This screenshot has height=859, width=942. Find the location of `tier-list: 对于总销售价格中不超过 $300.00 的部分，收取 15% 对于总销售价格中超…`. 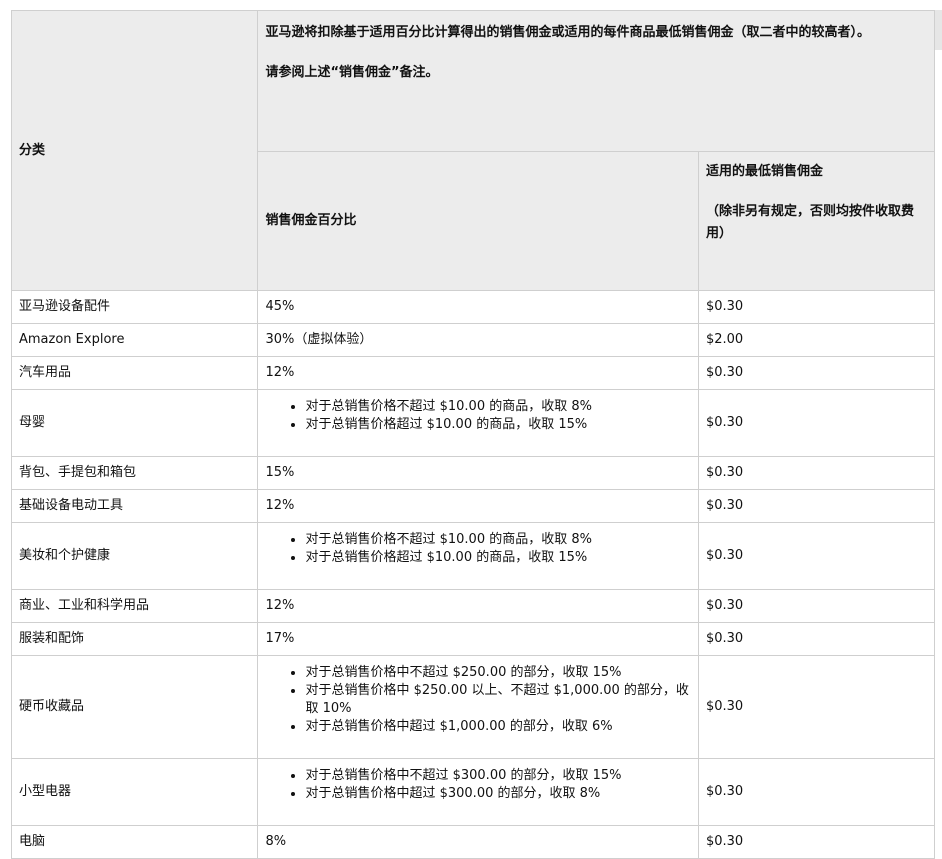

tier-list: 对于总销售价格中不超过 $300.00 的部分，收取 15% 对于总销售价格中超… is located at coordinates (478, 785).